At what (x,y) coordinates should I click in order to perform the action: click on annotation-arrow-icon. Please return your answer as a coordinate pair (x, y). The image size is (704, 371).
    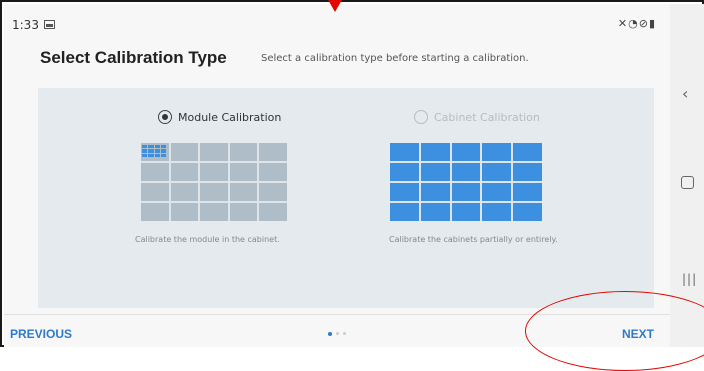
    Looking at the image, I should click on (335, 6).